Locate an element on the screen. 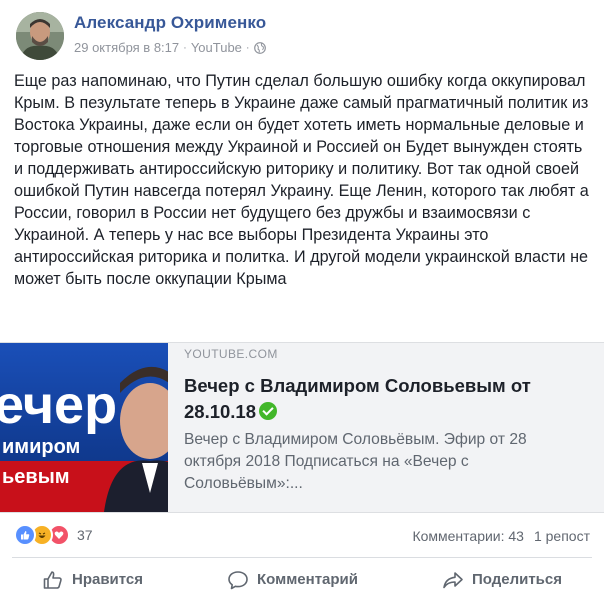 This screenshot has height=601, width=604. thumb-show-title: ечер is located at coordinates (58, 405).